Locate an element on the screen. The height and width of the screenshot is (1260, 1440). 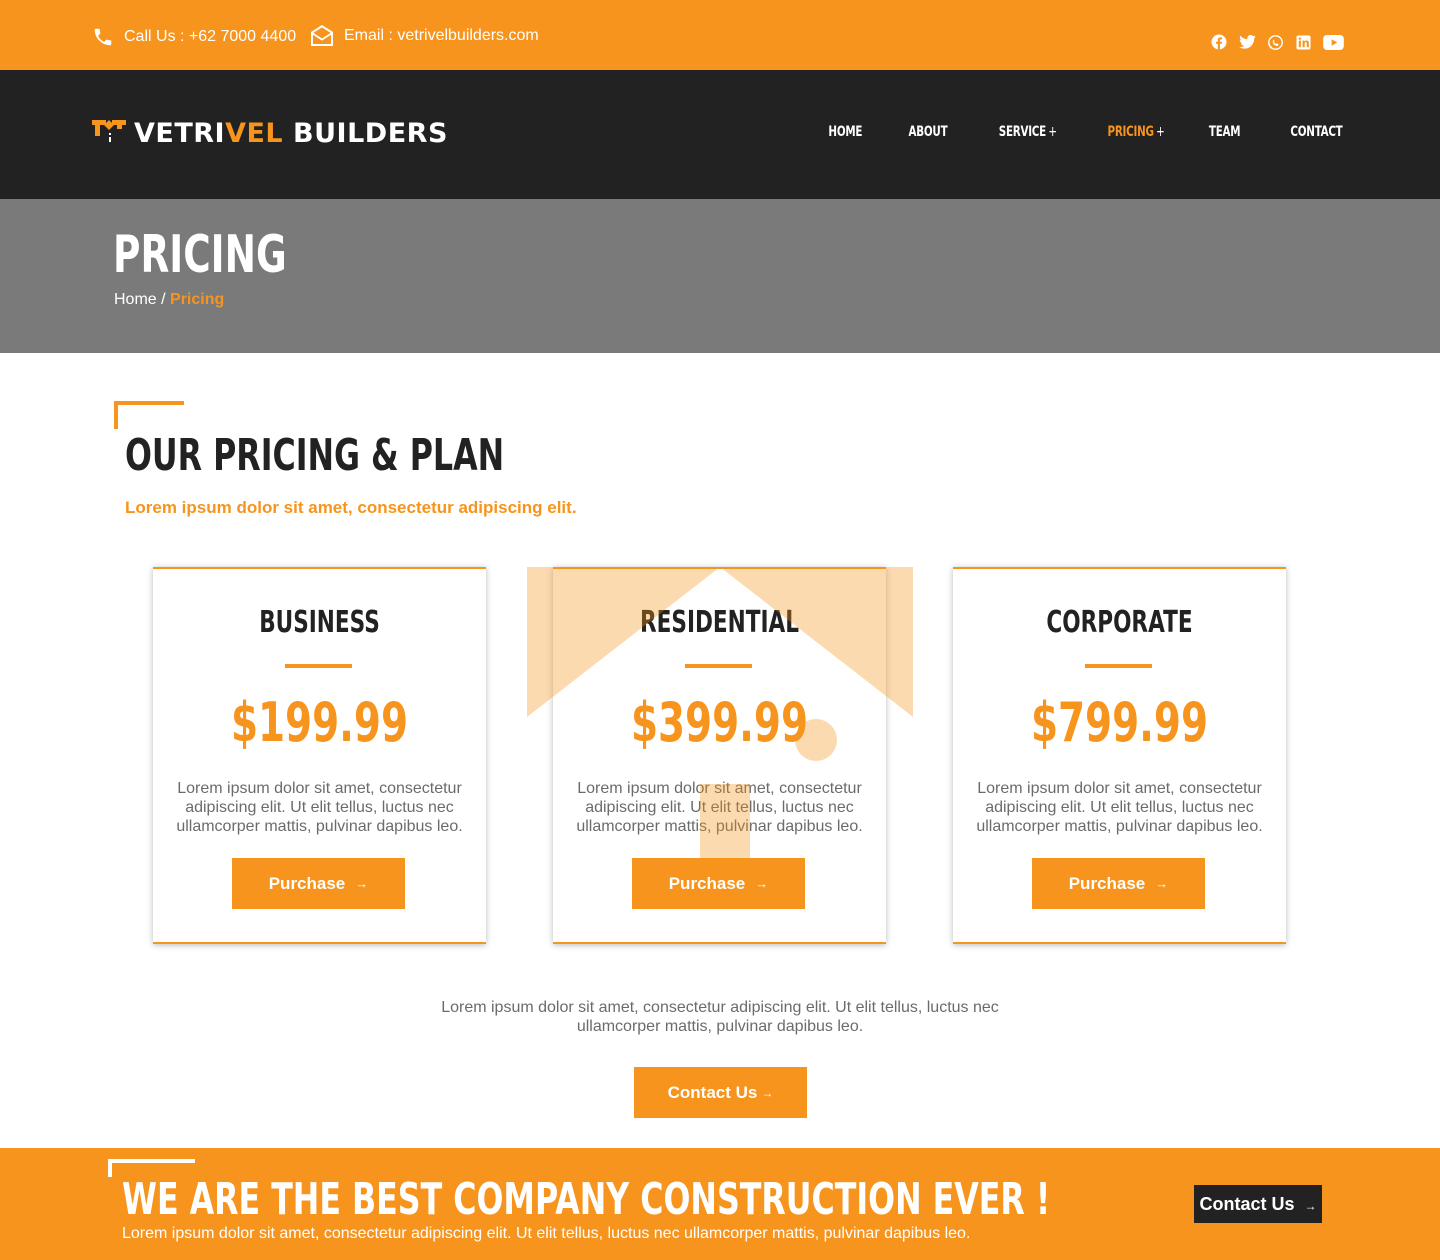
brand-name-part3: BUILDERS is located at coordinates (365, 133).